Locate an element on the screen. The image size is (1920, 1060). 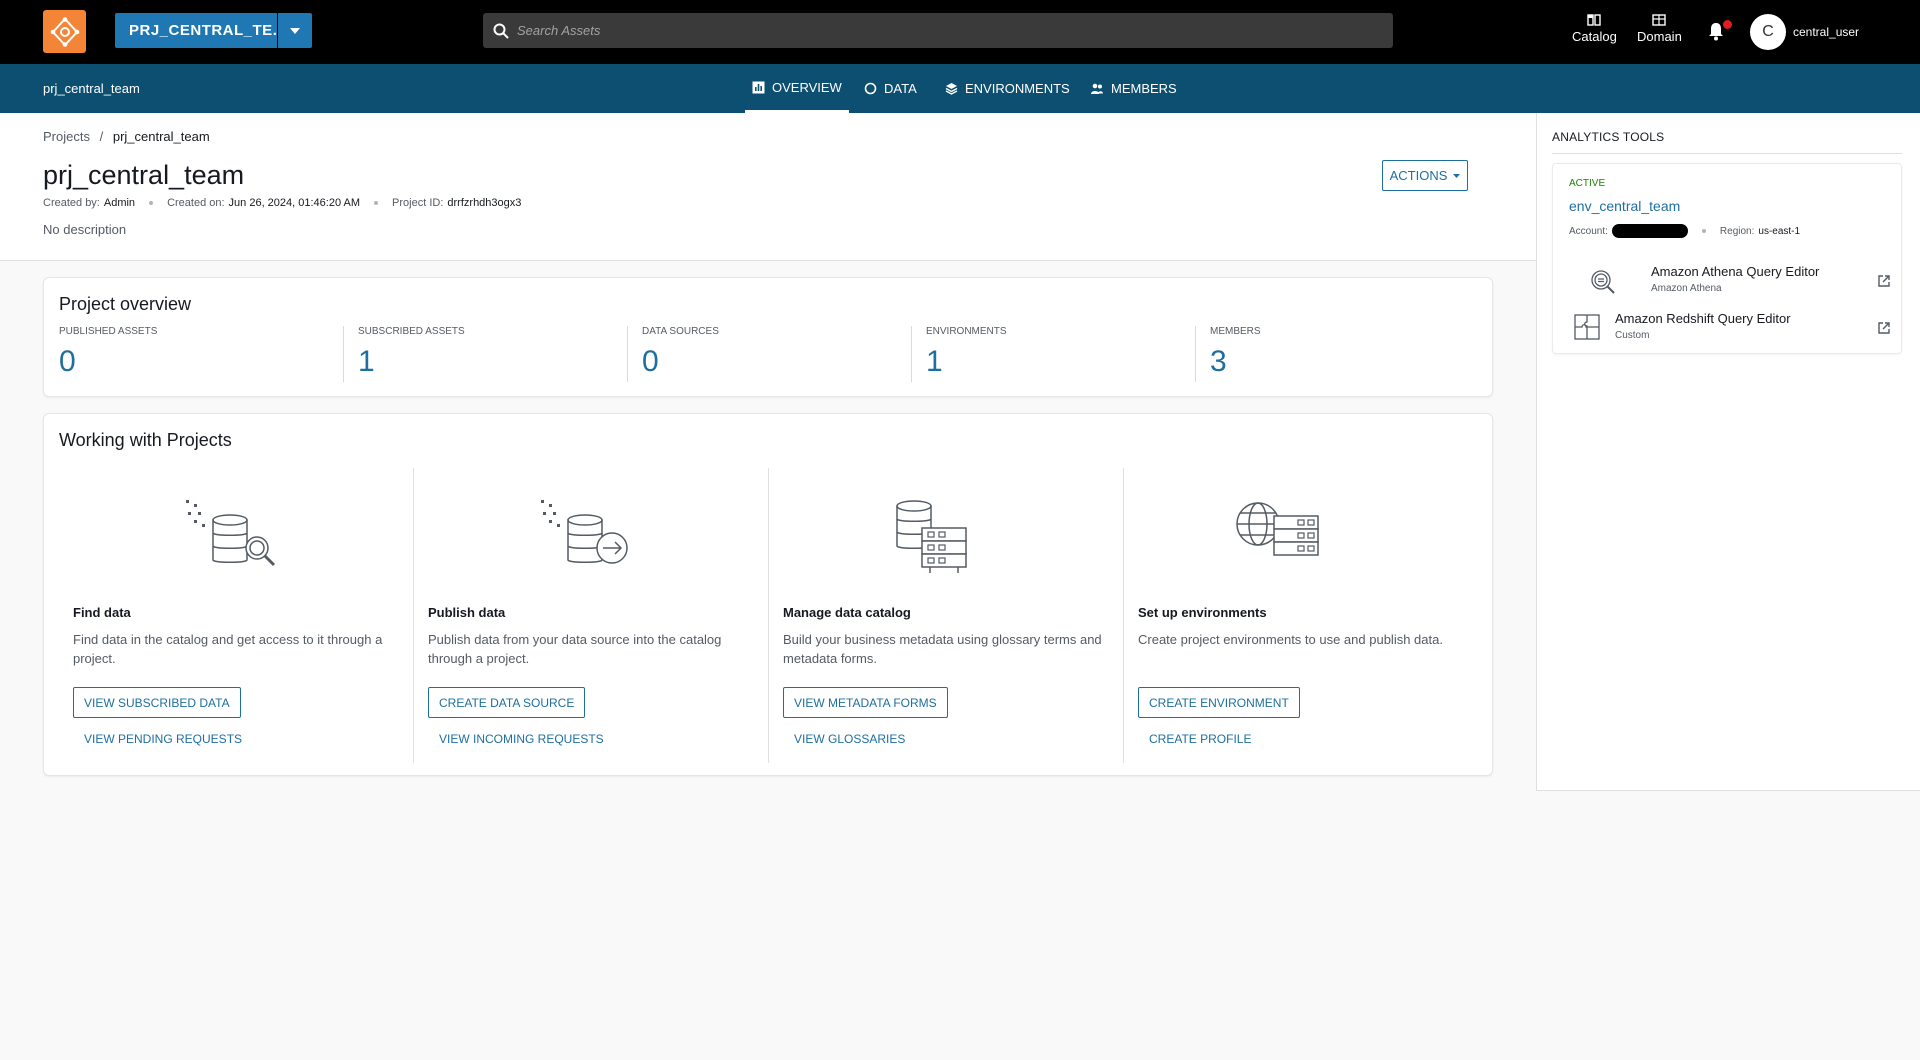
avatar: C is located at coordinates (1768, 32).